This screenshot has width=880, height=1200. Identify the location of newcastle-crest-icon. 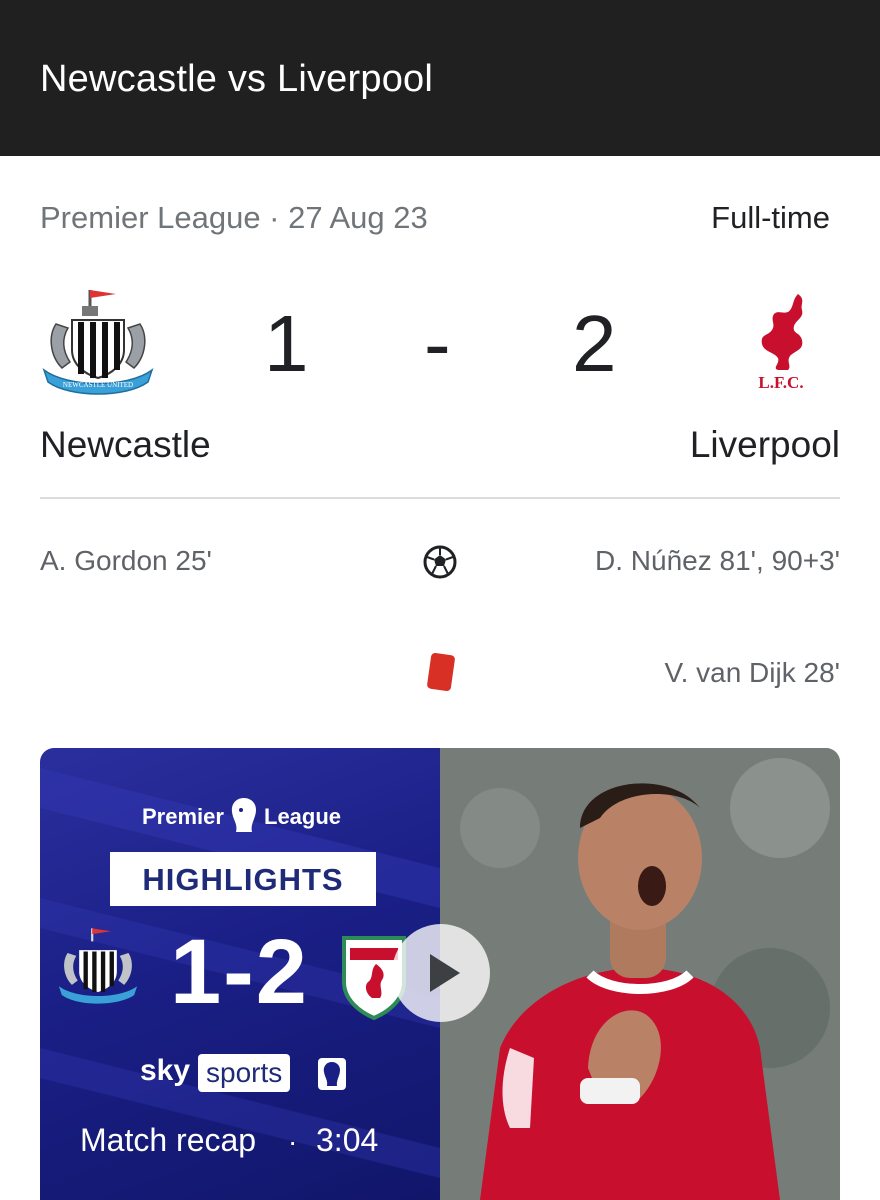
(98, 966).